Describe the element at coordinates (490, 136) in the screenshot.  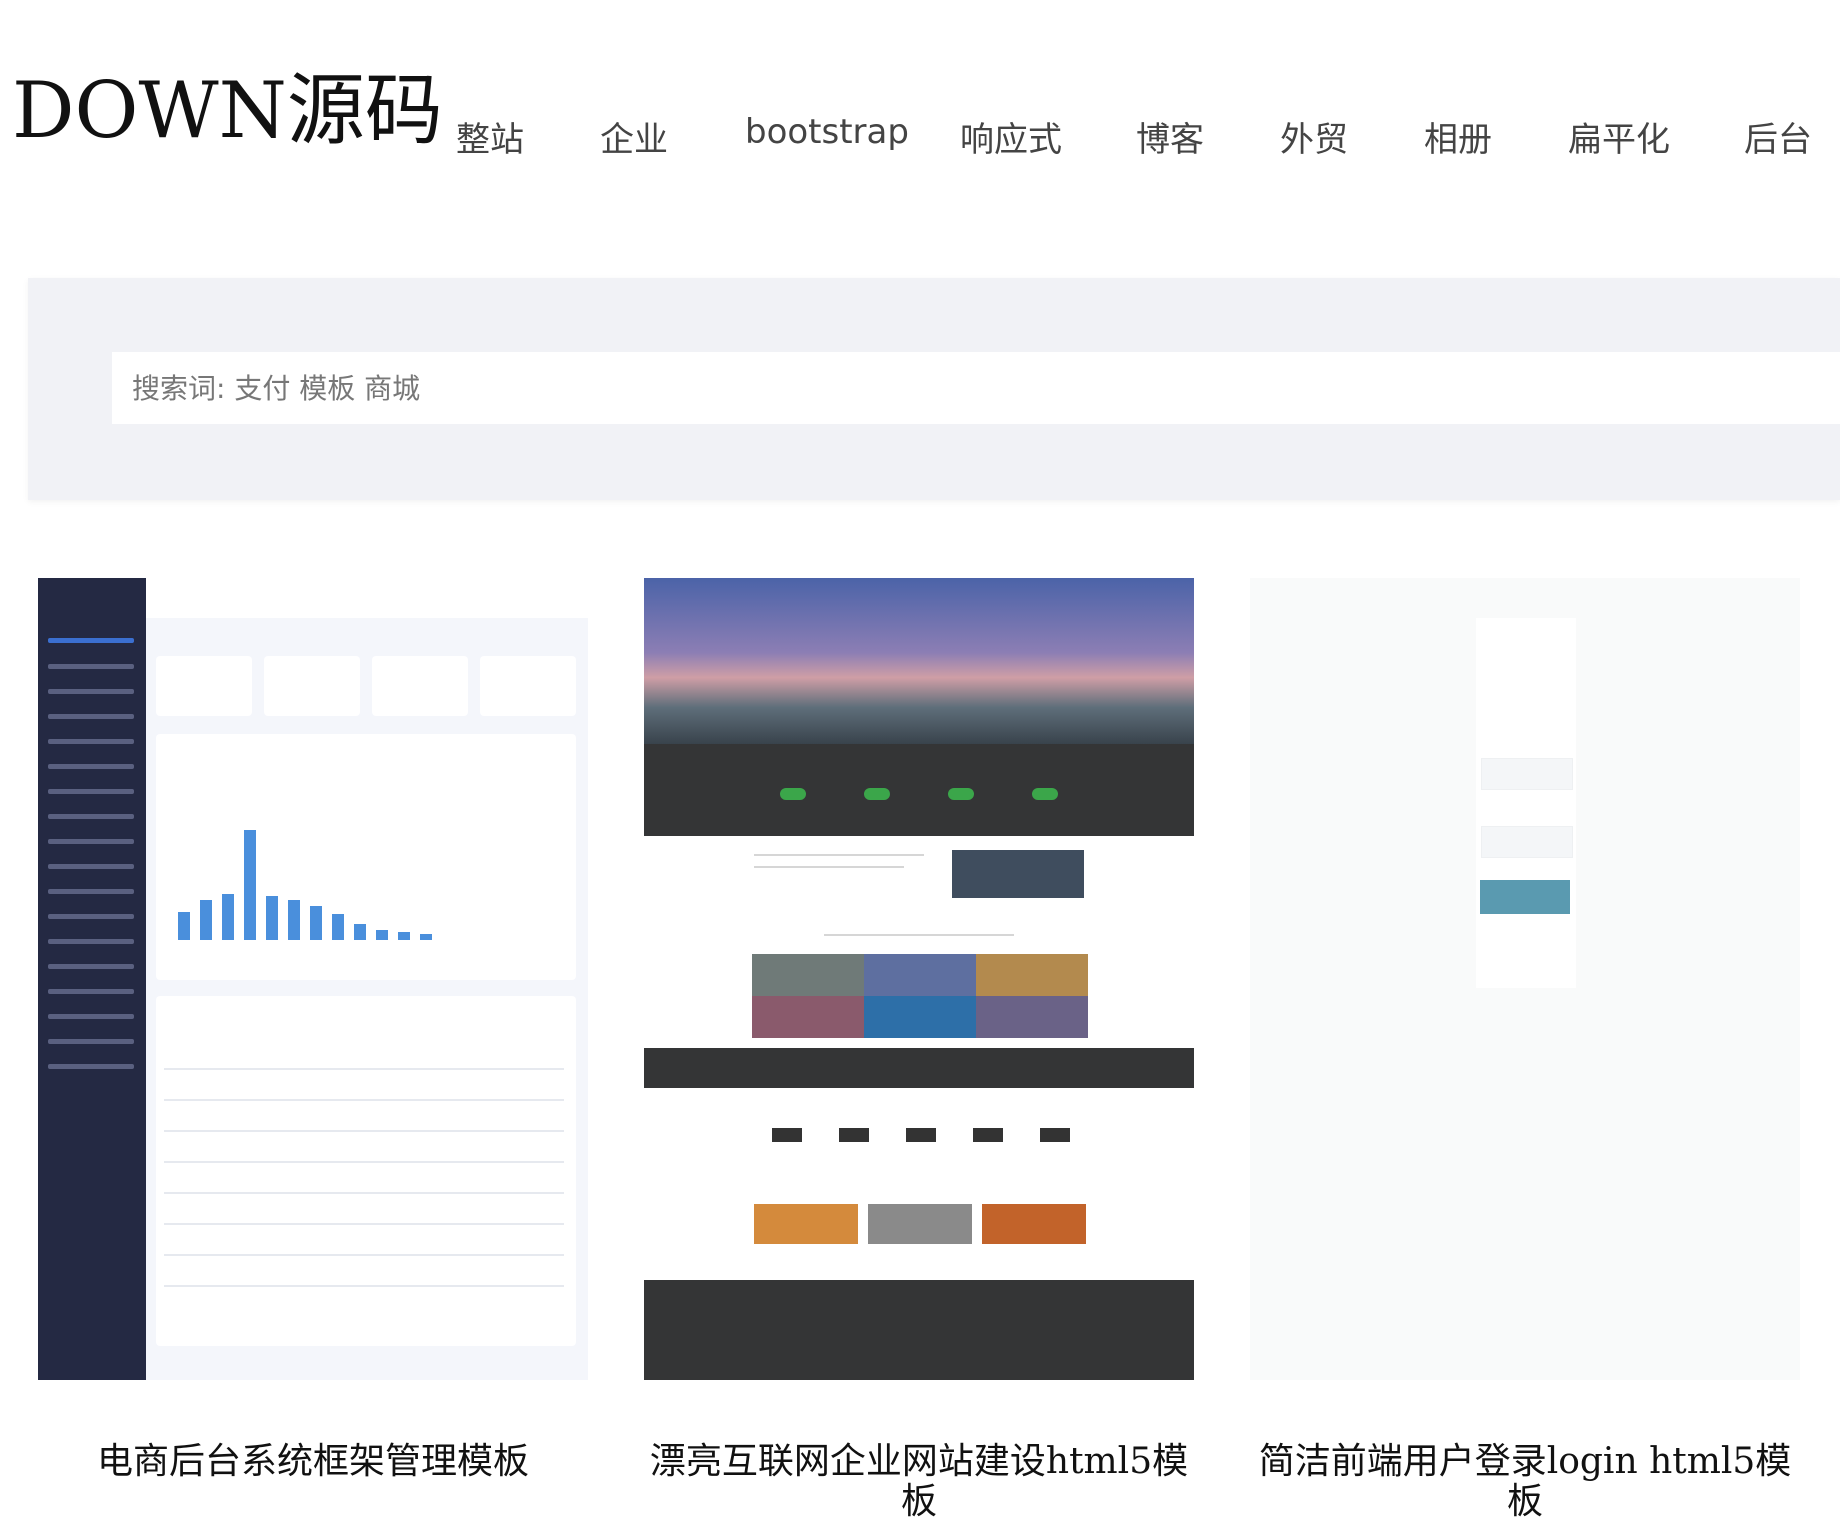
I see `nav-item-zhengzhan: 整站` at that location.